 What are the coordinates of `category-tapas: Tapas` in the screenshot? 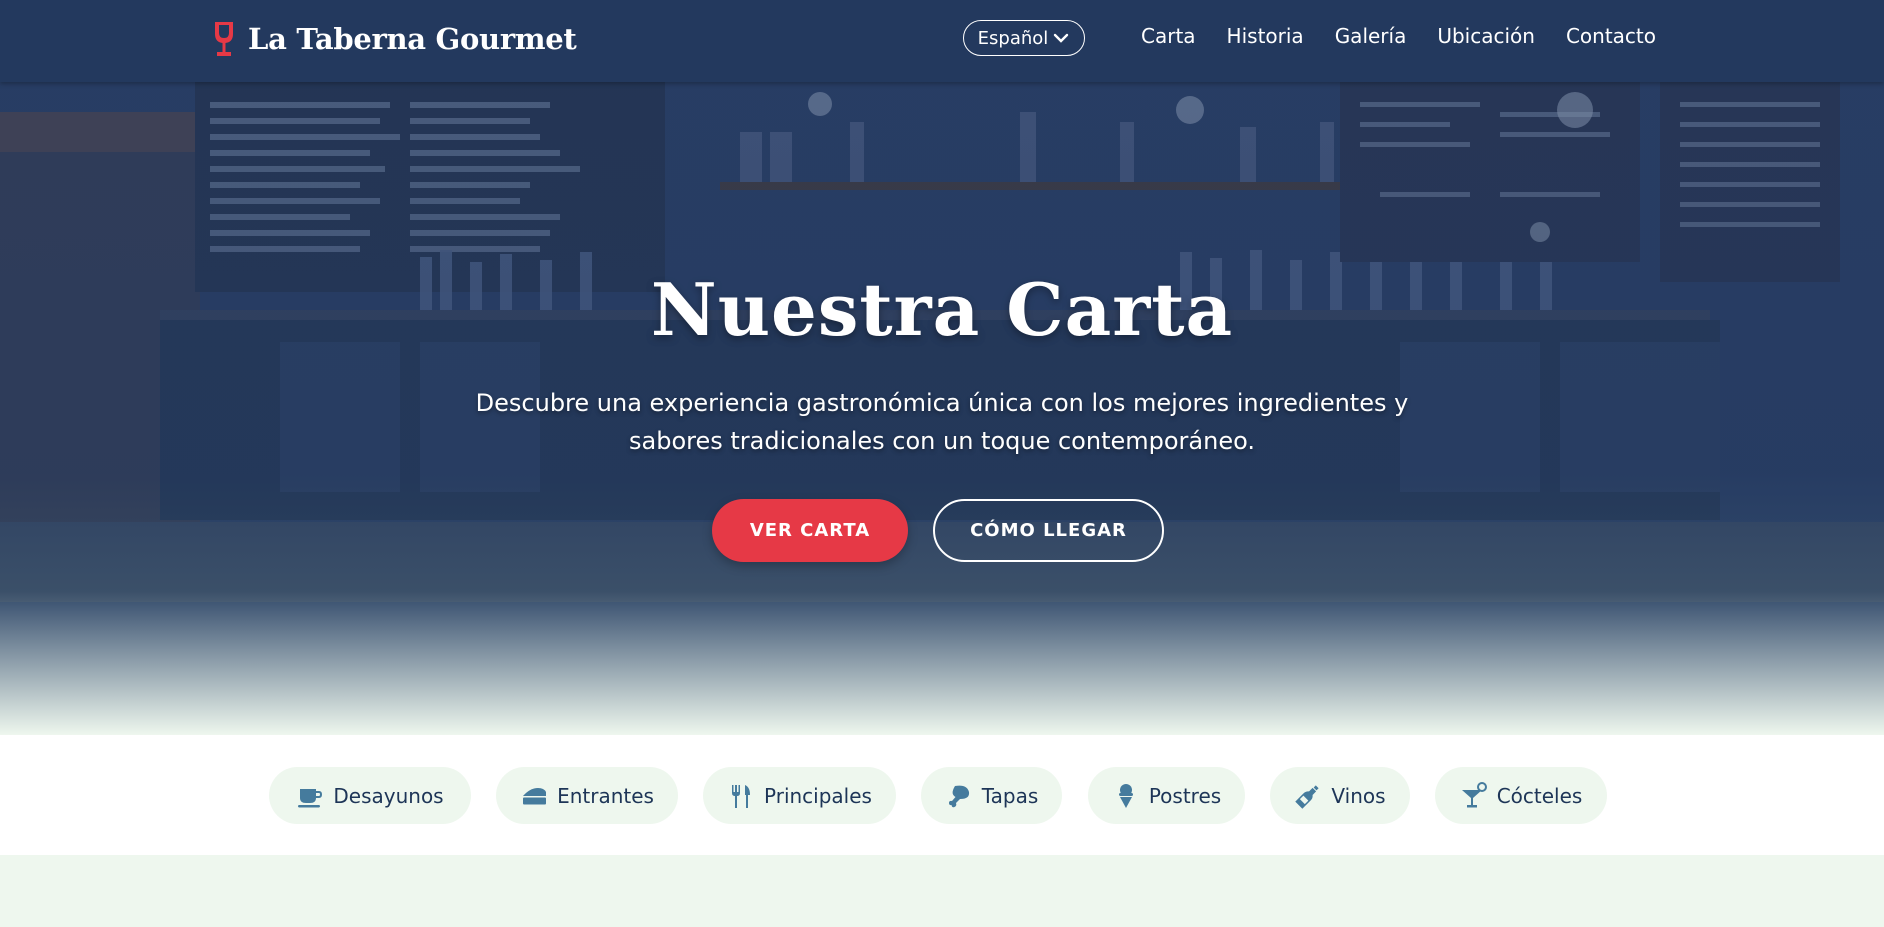 It's located at (991, 795).